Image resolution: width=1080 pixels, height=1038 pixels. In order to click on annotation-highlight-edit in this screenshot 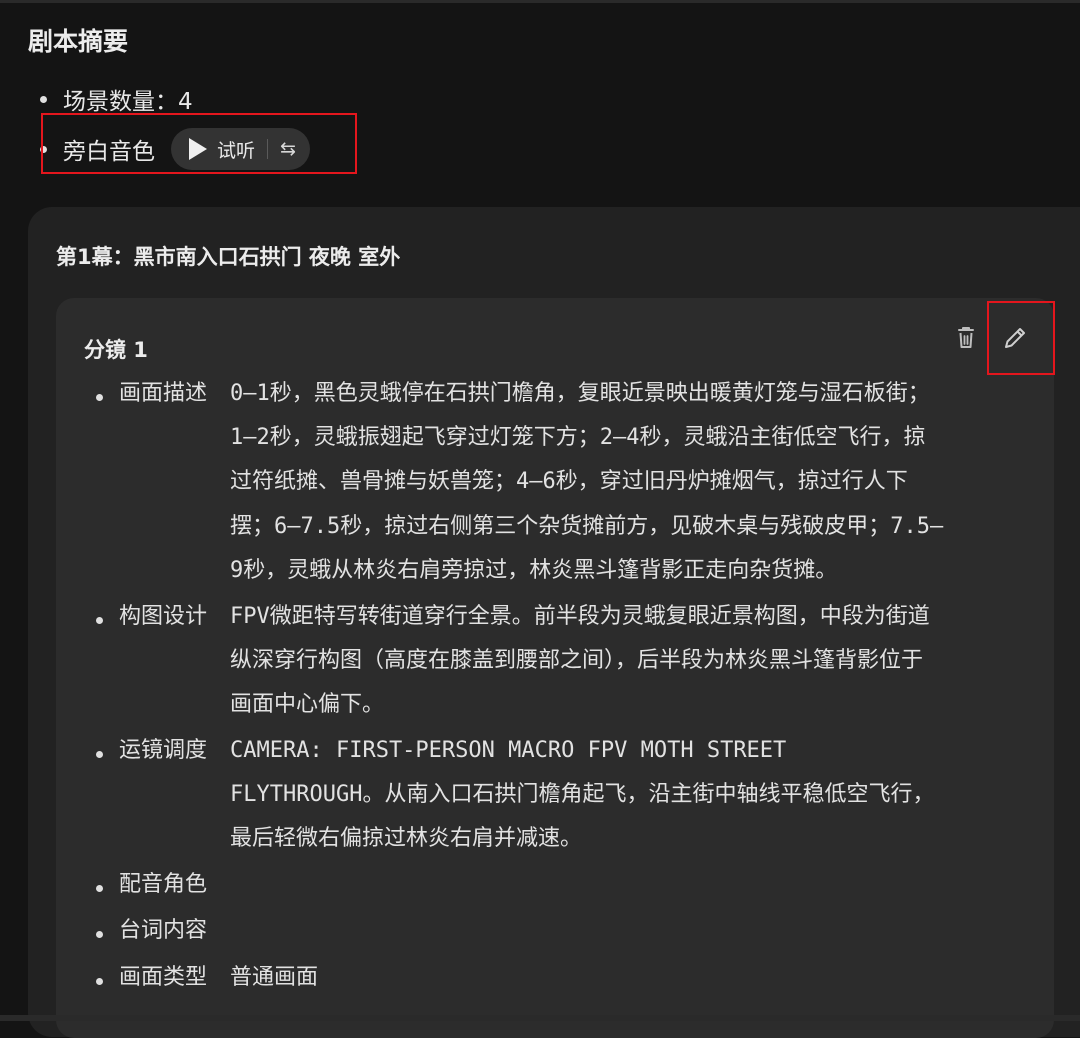, I will do `click(1021, 338)`.